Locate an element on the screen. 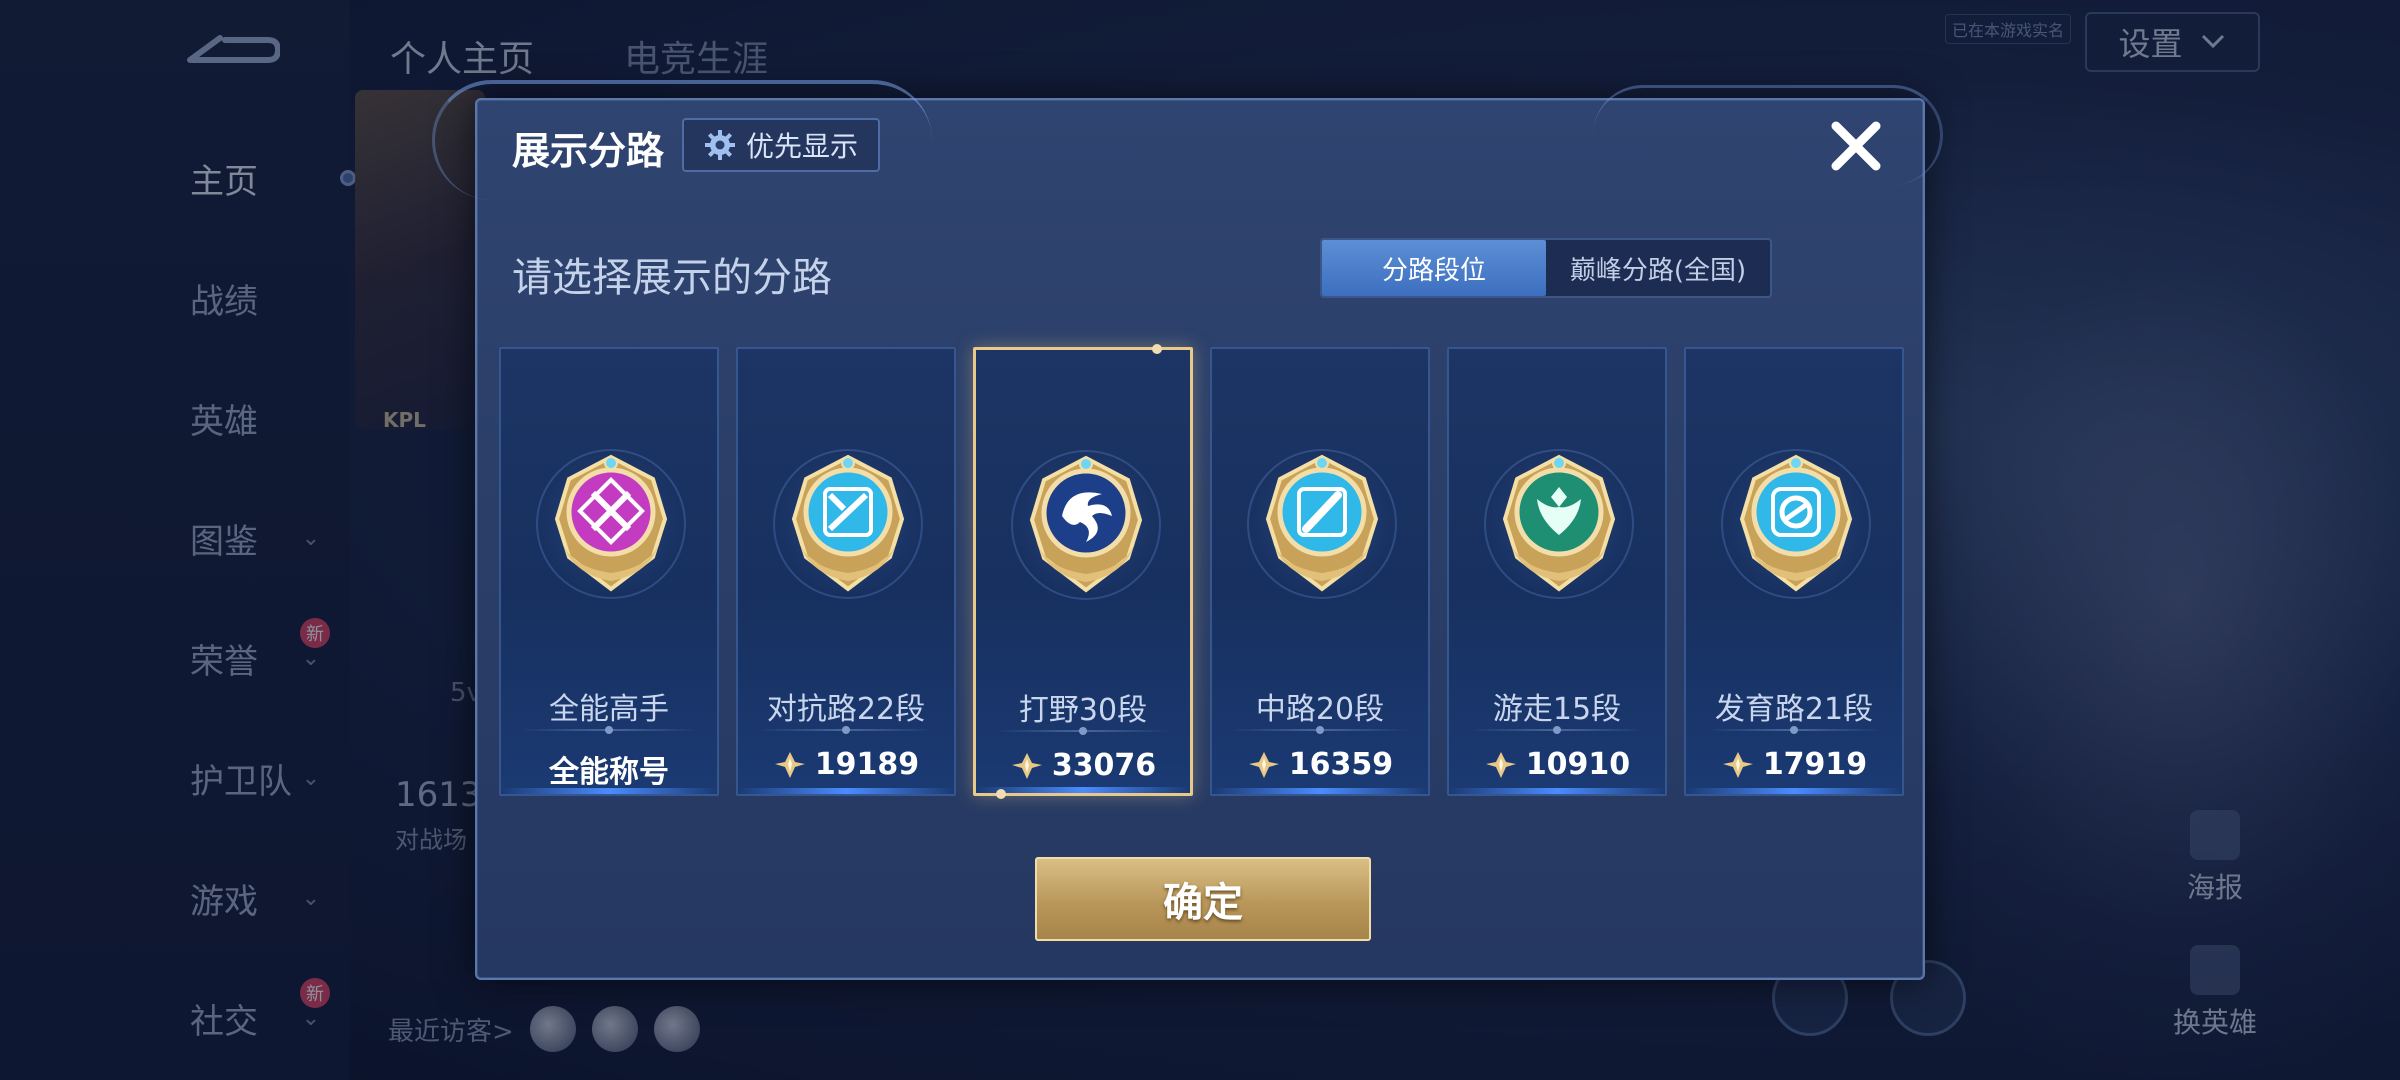 This screenshot has width=2400, height=1080. lane-rank-label: 发育路21段 is located at coordinates (1794, 709).